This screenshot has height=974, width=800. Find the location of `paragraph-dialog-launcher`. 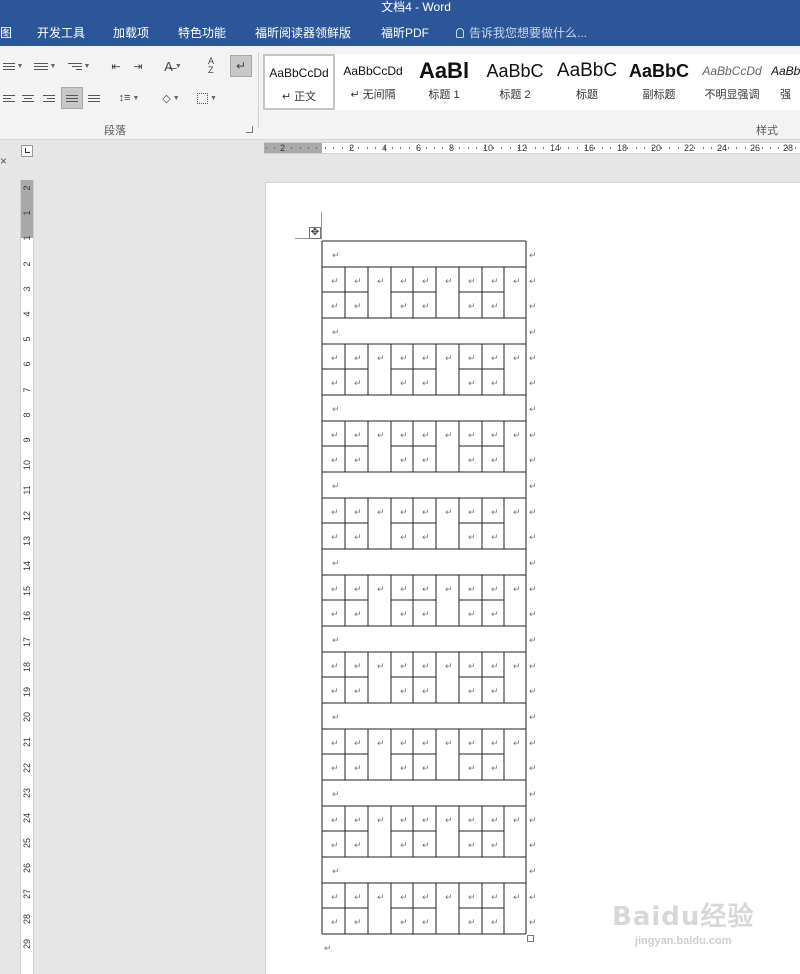

paragraph-dialog-launcher is located at coordinates (249, 129).